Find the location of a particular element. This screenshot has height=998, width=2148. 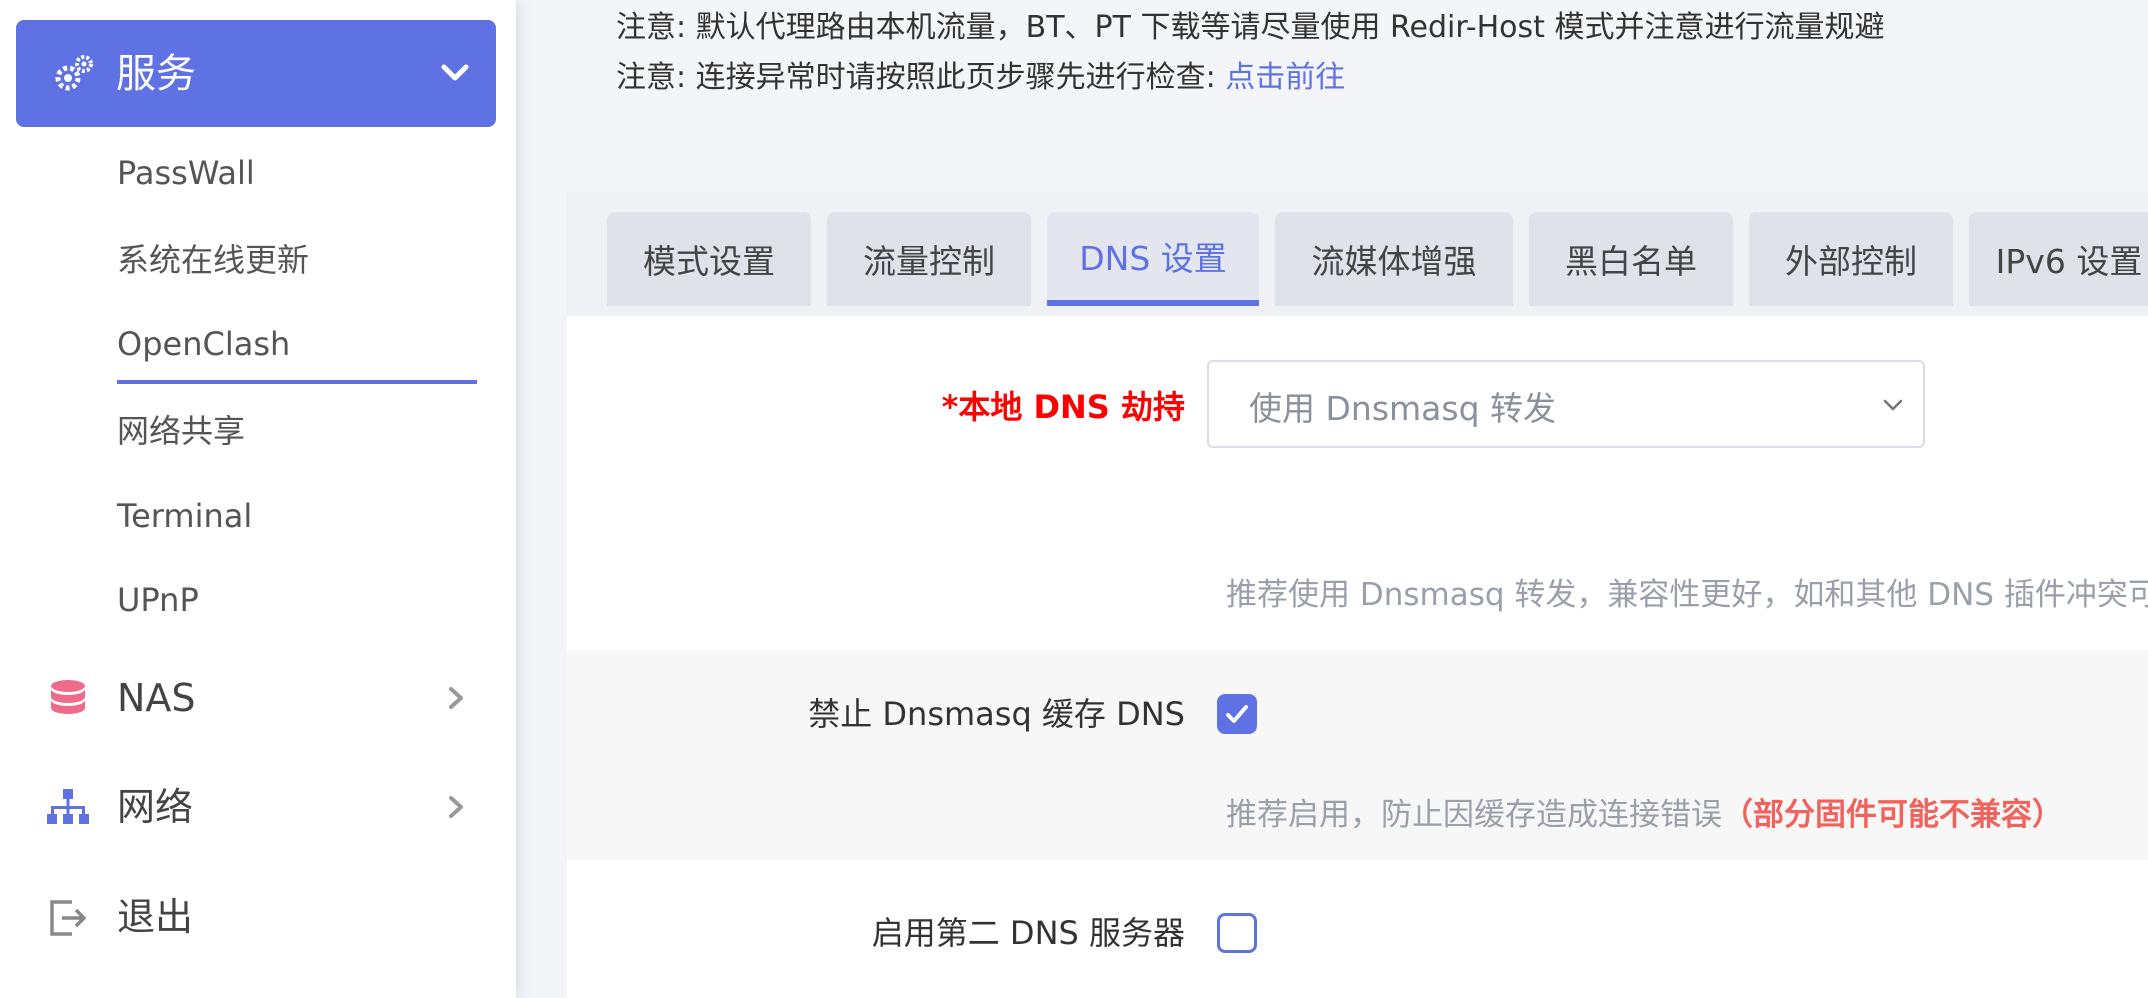

tab-bar: 模式设置 流量控制 DNS 设置 流媒体增强 黑白名单 外部控制 IPv6 设置 is located at coordinates (1357, 254).